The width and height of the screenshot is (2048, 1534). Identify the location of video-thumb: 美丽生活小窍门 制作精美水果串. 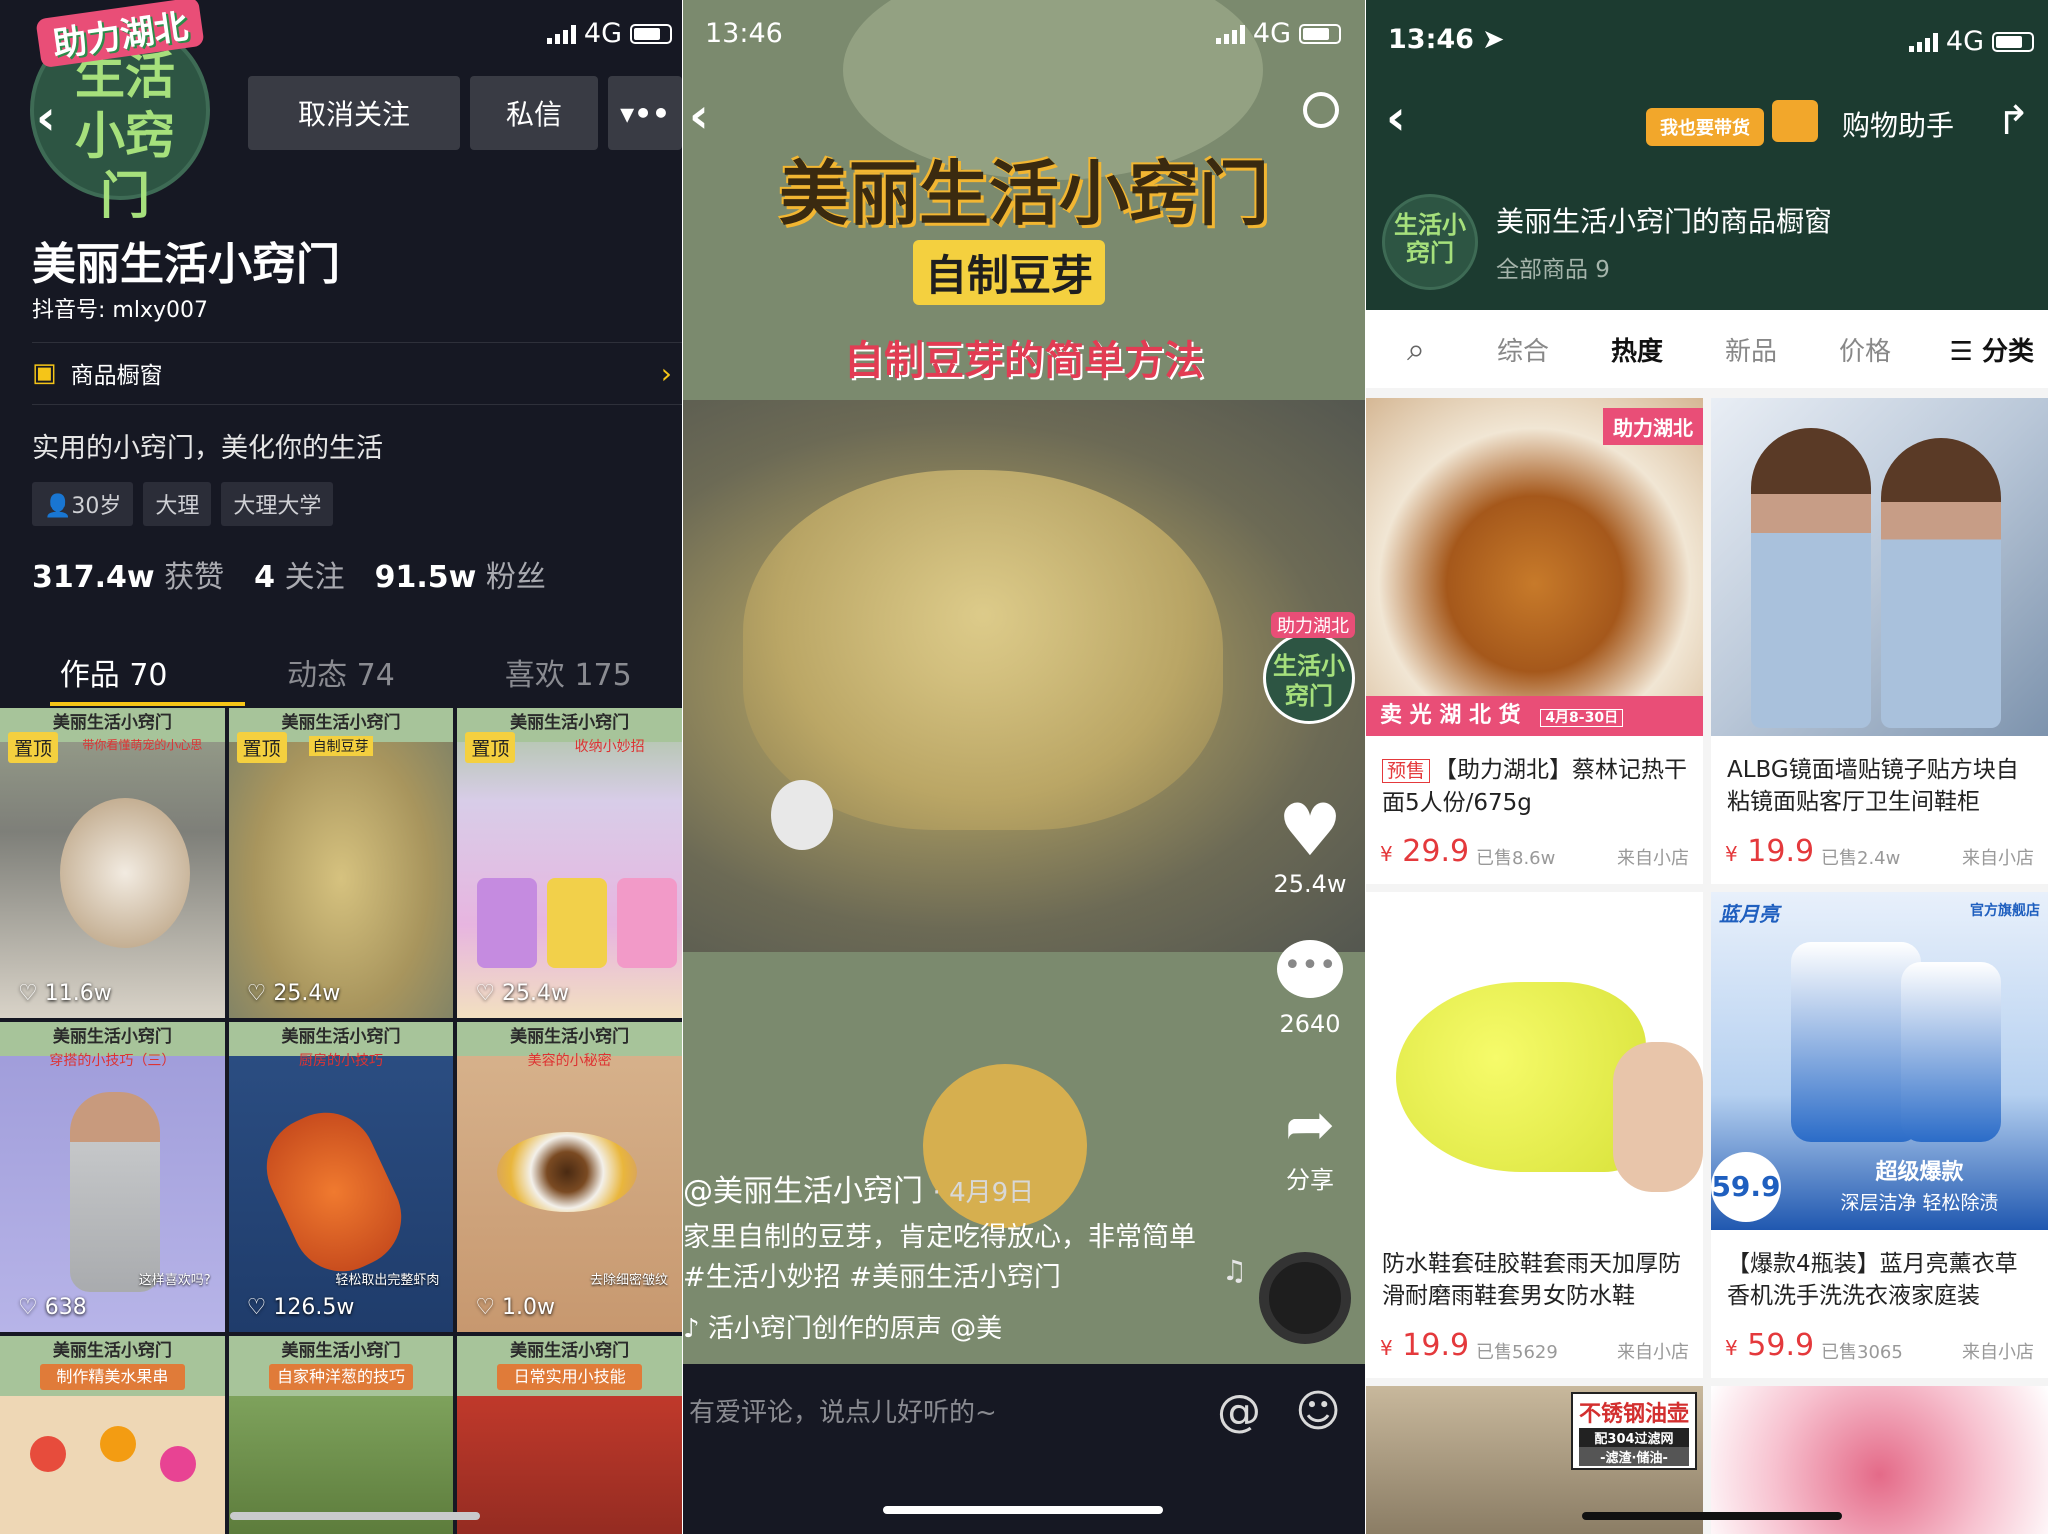
(112, 1435).